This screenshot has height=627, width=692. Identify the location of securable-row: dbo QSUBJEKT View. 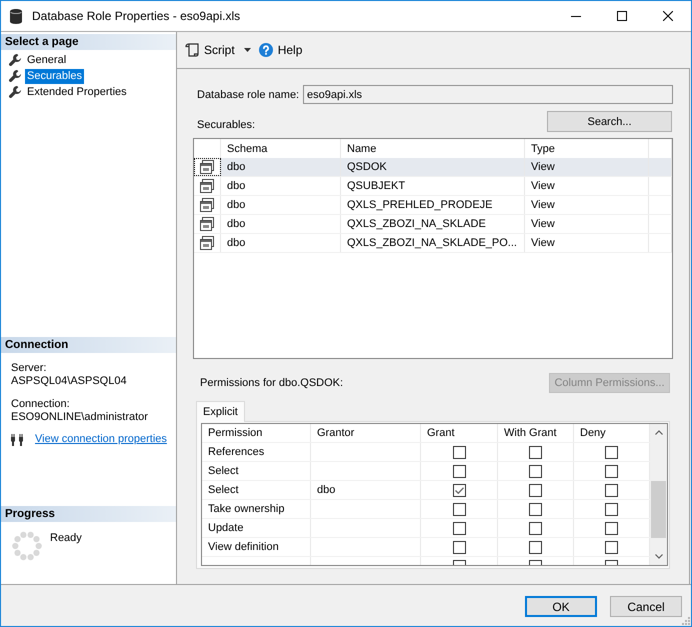
(433, 186).